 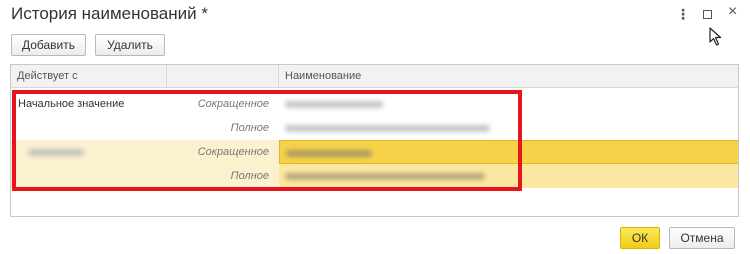 I want to click on ok-button: ОК, so click(x=640, y=238).